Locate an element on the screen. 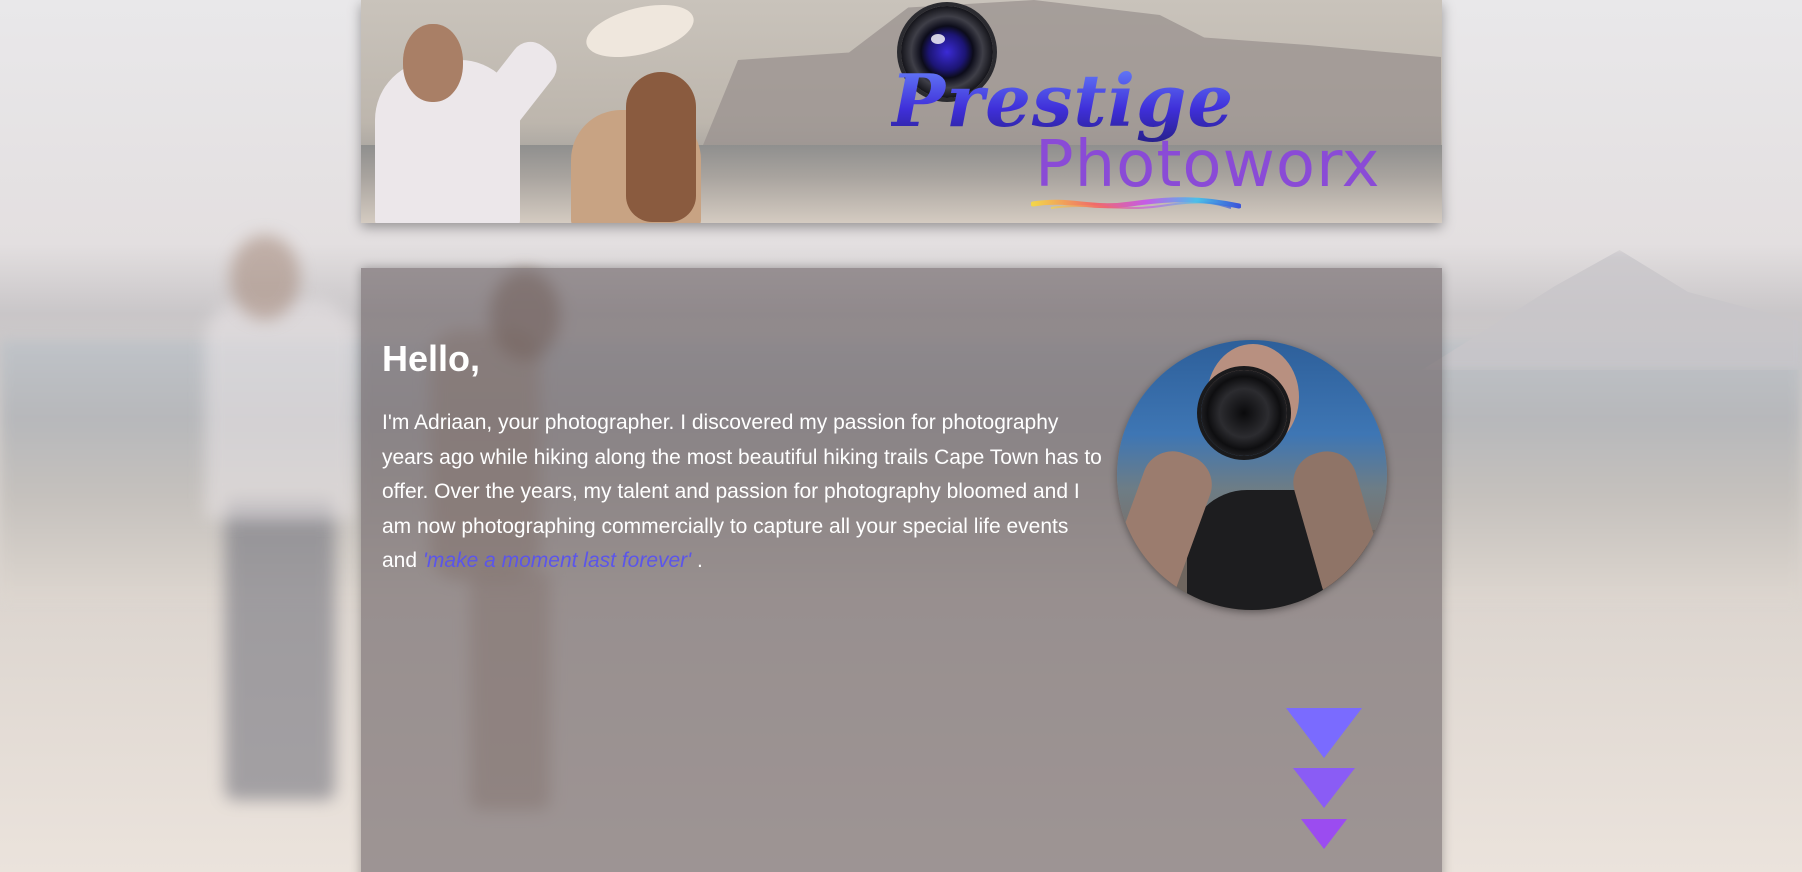 The width and height of the screenshot is (1802, 872). background-mountain is located at coordinates (1612, 310).